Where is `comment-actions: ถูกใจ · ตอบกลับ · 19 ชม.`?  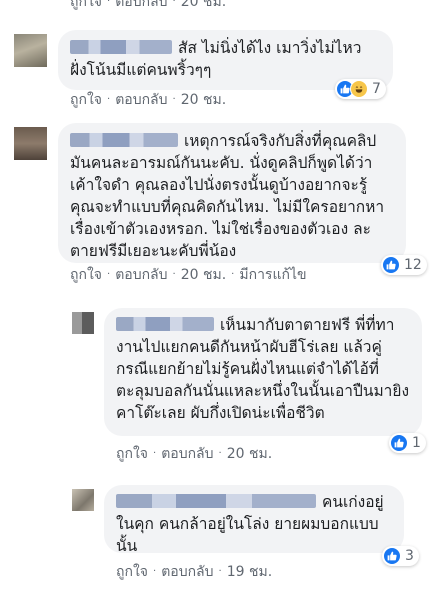
comment-actions: ถูกใจ · ตอบกลับ · 19 ชม. is located at coordinates (194, 572).